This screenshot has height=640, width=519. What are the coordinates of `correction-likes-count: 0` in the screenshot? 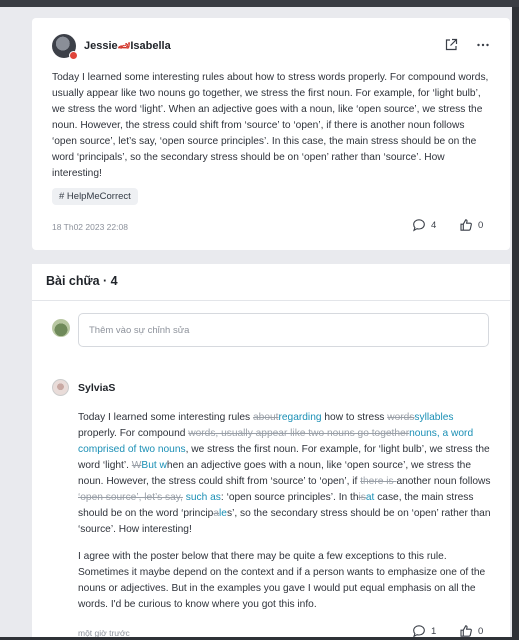 It's located at (481, 631).